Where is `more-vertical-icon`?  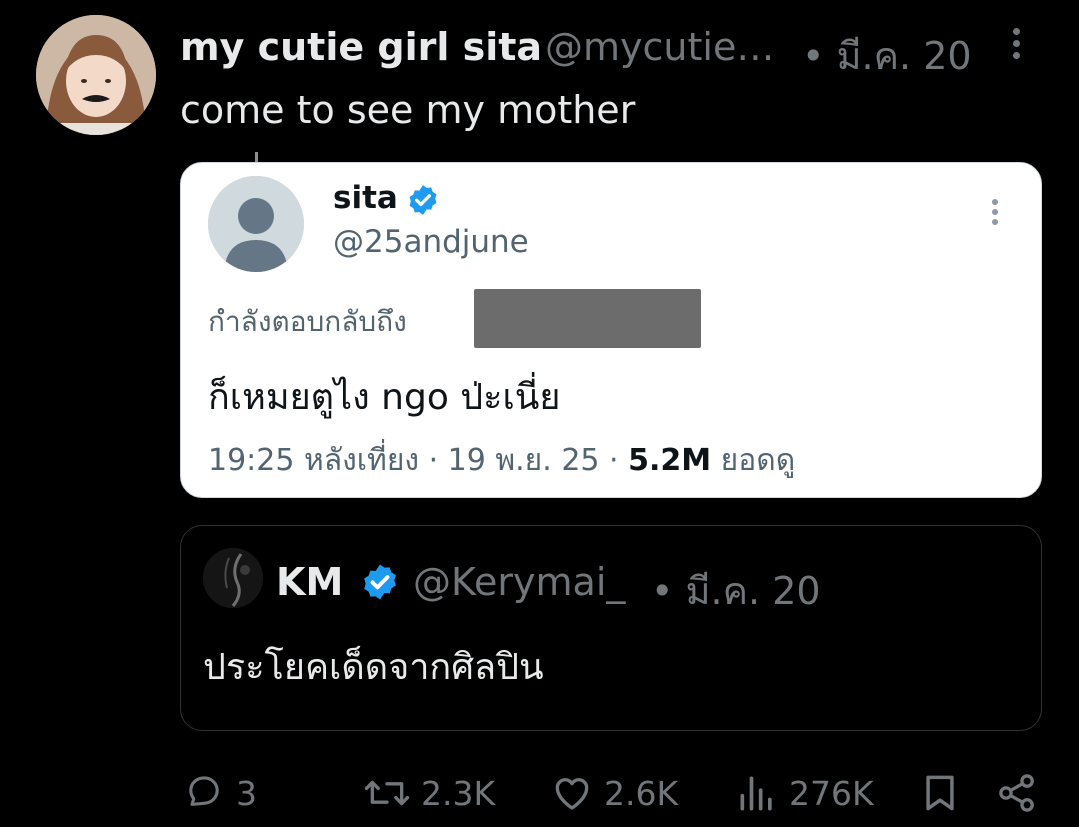
more-vertical-icon is located at coordinates (995, 216).